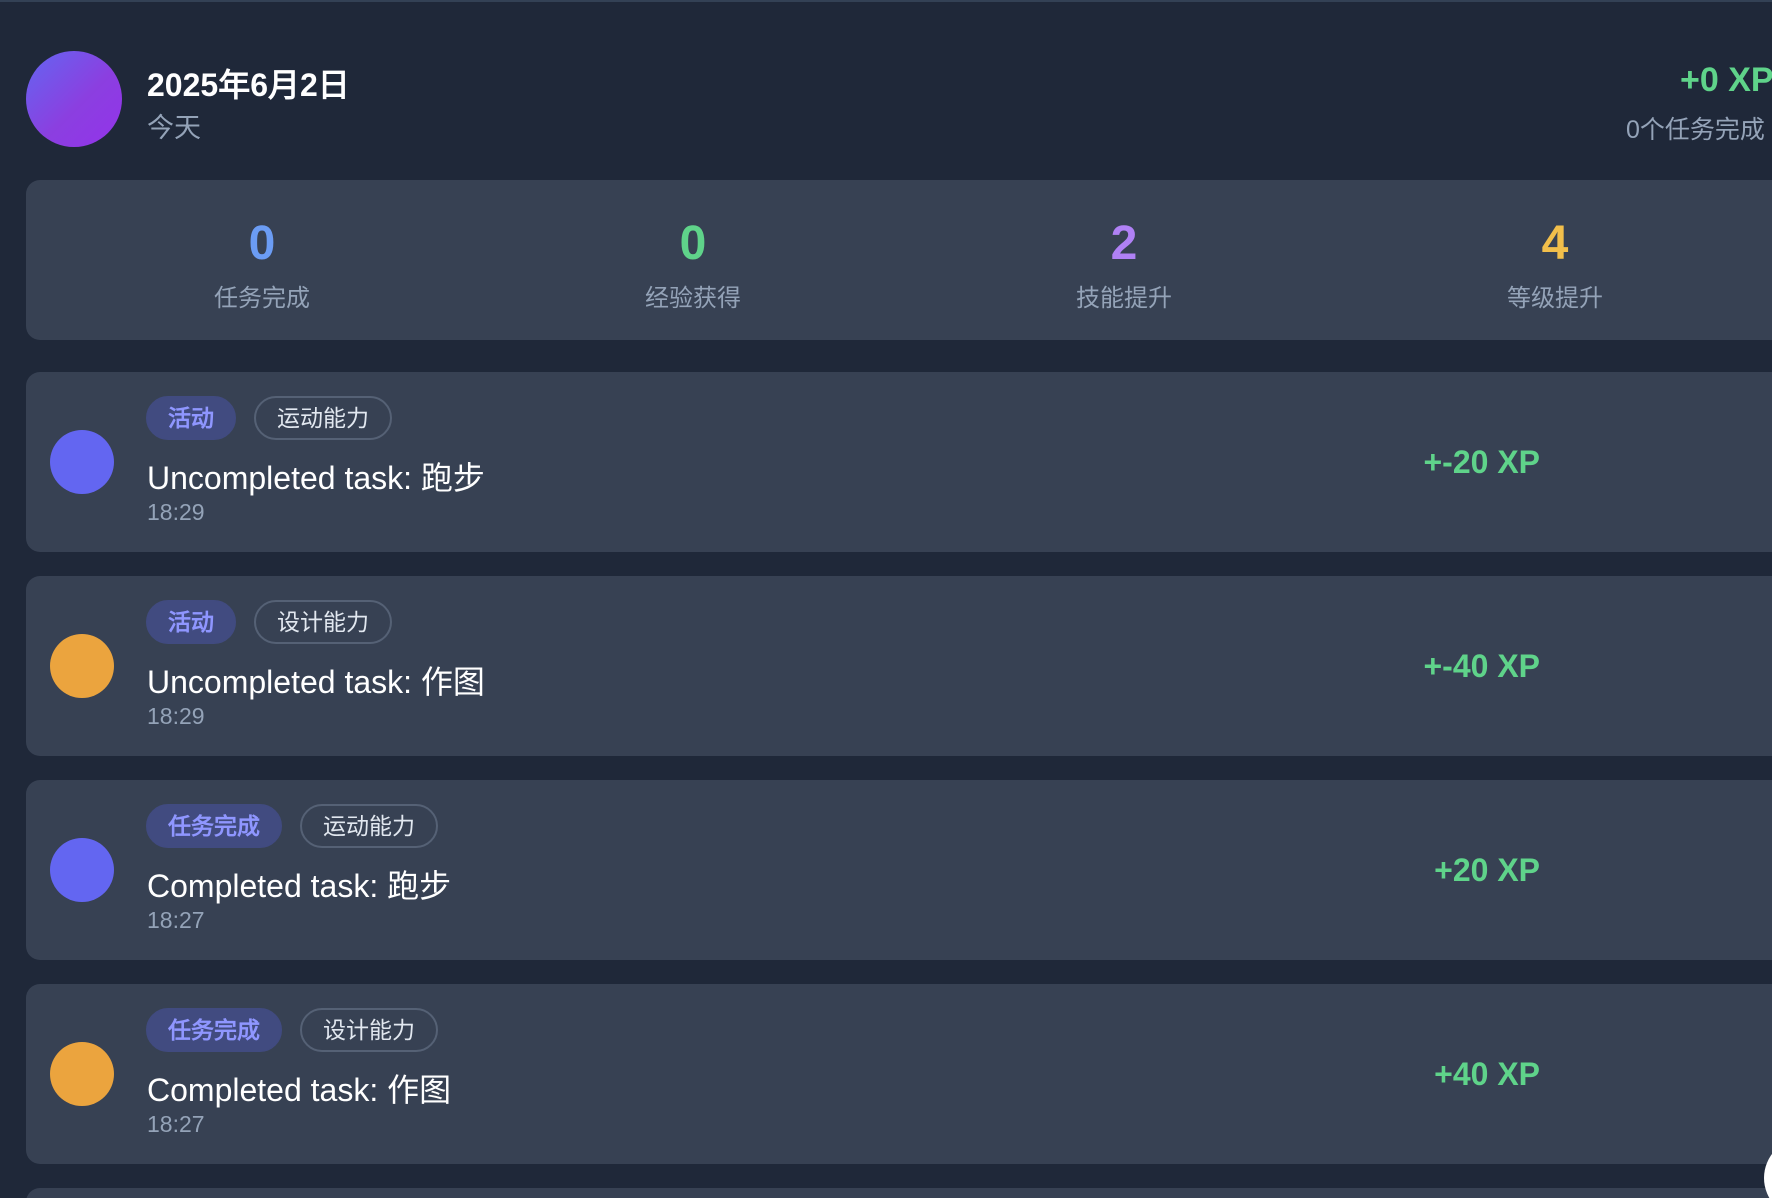  I want to click on activity-title: Completed task: 跑步, so click(299, 886).